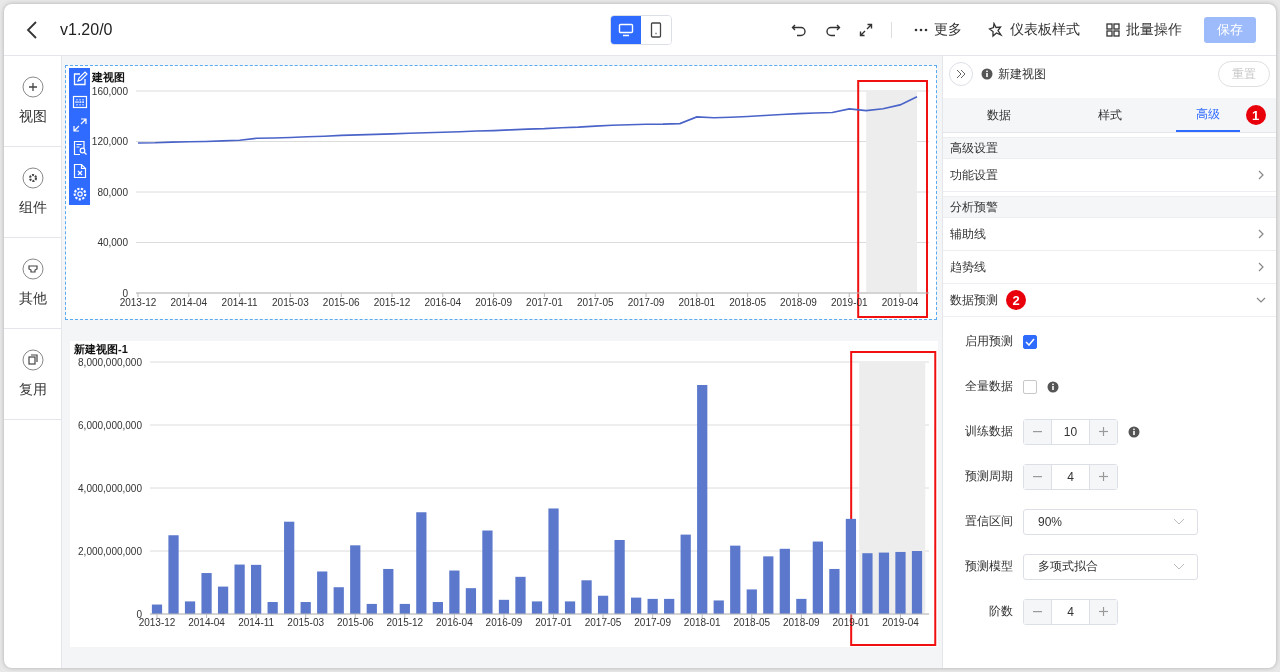 The width and height of the screenshot is (1280, 672). Describe the element at coordinates (921, 29) in the screenshot. I see `more-icon` at that location.